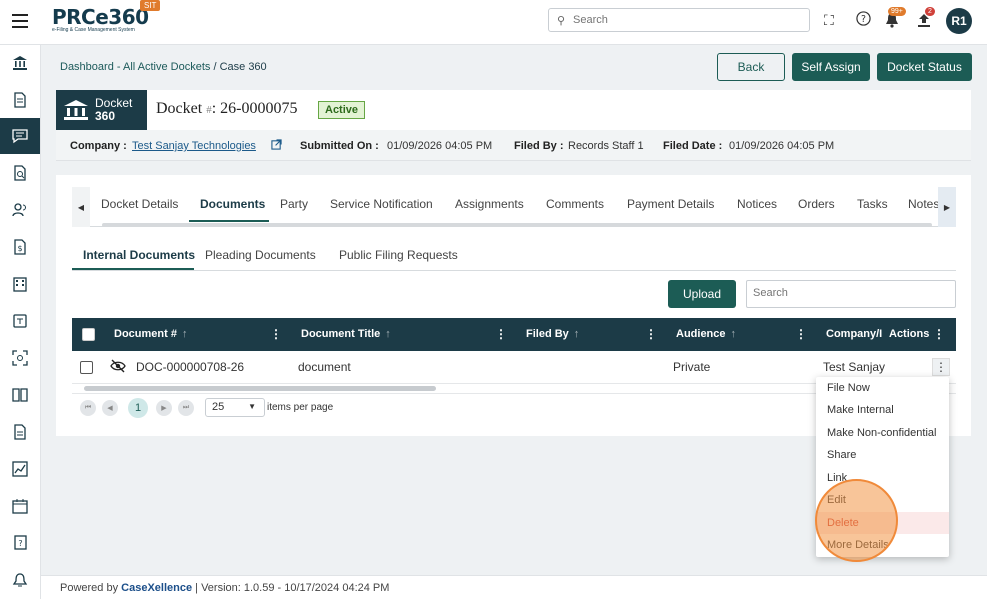 The width and height of the screenshot is (987, 599). Describe the element at coordinates (882, 545) in the screenshot. I see `menu-item-more-details: More Details` at that location.